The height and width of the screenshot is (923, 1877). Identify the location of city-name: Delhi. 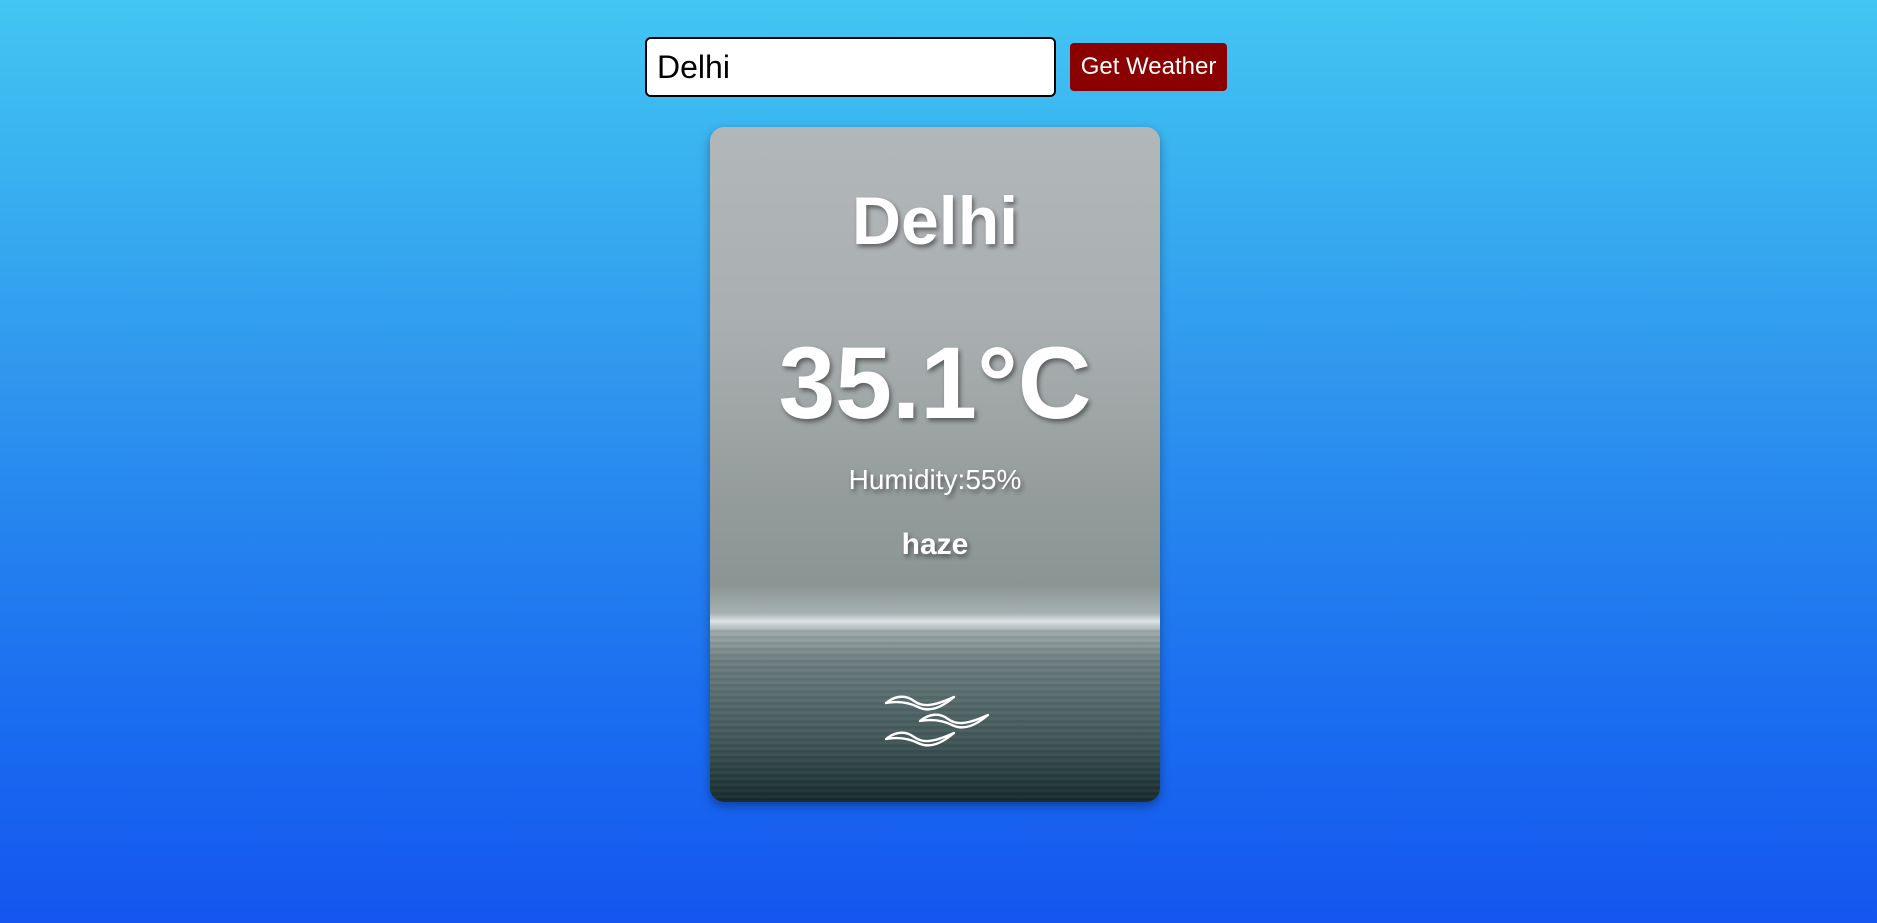
(935, 221).